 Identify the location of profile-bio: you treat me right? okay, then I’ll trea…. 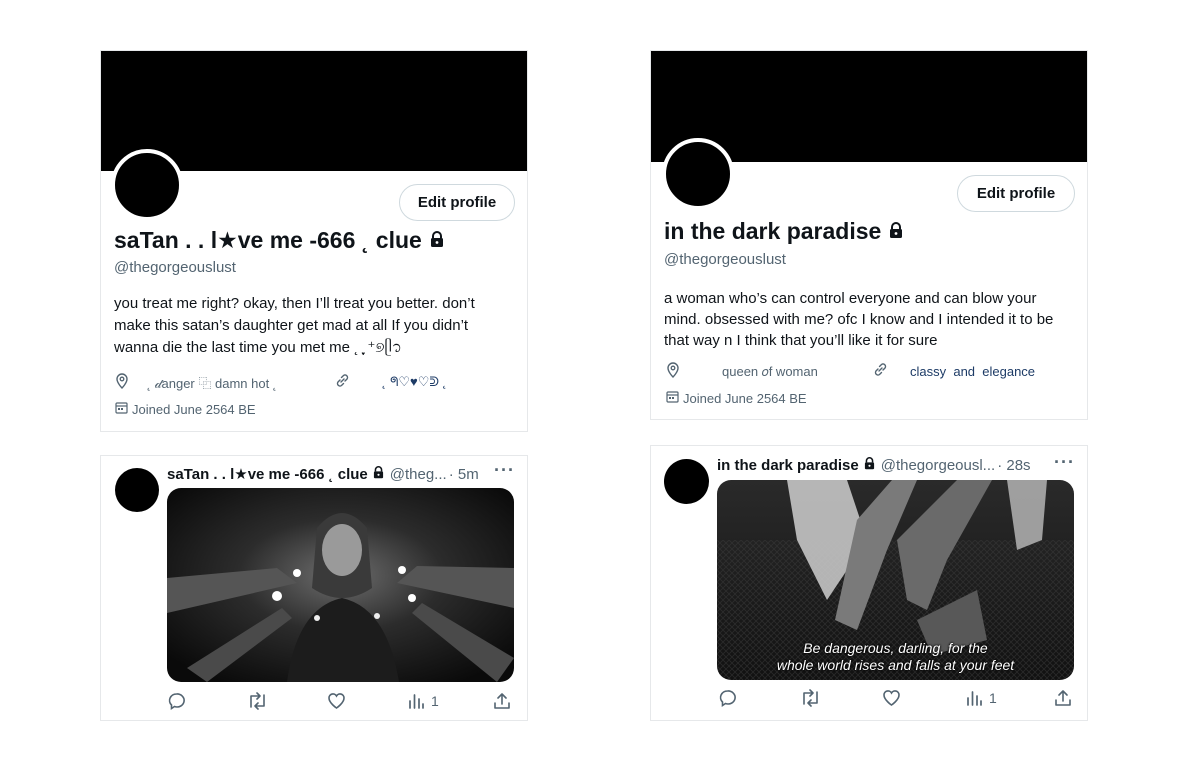
(294, 325).